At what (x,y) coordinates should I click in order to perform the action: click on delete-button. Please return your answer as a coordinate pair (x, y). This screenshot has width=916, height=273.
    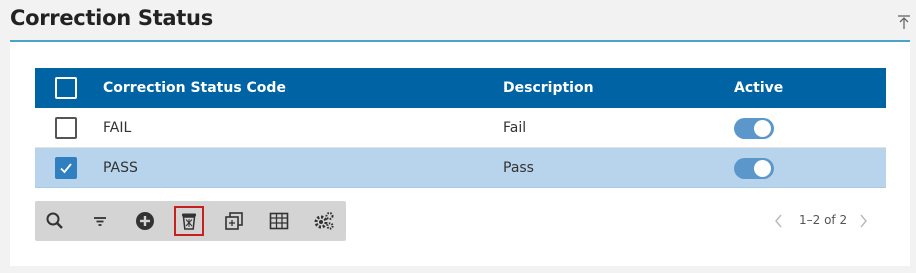
    Looking at the image, I should click on (189, 221).